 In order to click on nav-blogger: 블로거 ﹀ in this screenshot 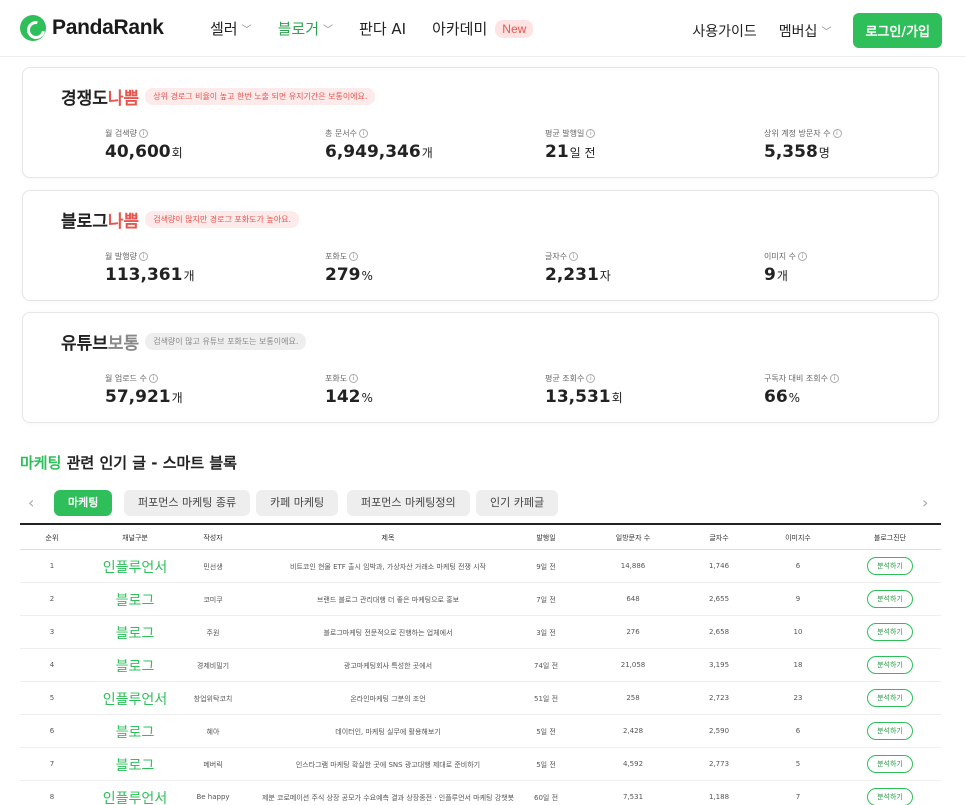, I will do `click(305, 28)`.